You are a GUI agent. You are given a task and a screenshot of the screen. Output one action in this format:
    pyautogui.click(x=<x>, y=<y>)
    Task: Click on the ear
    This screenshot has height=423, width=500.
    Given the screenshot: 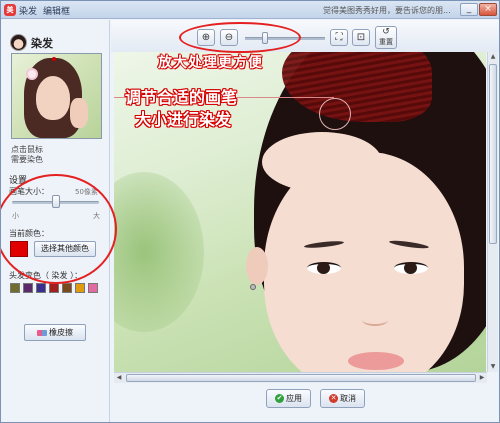 What is the action you would take?
    pyautogui.click(x=257, y=266)
    